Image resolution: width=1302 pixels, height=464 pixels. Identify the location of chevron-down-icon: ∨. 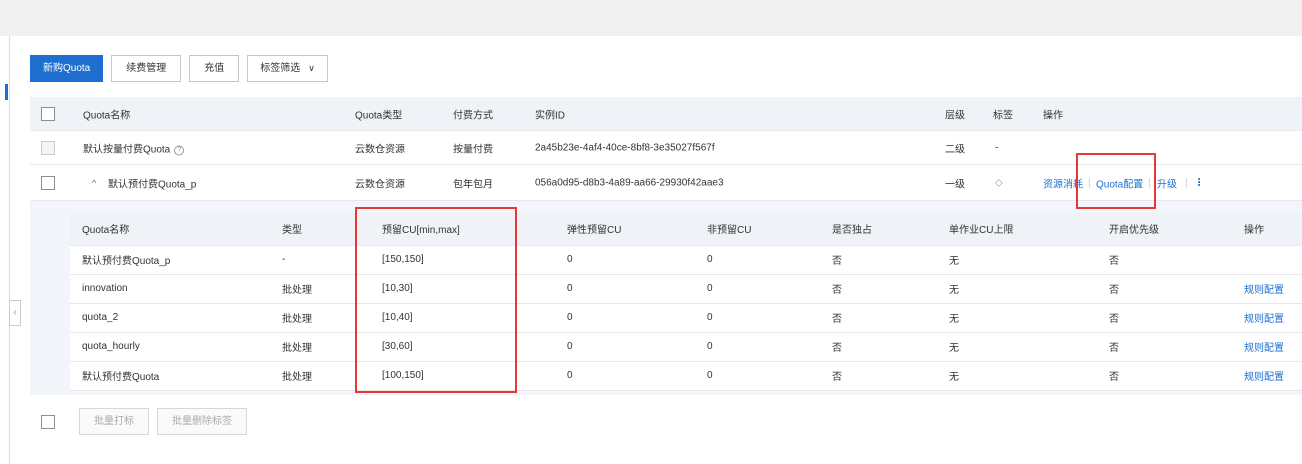
(311, 68).